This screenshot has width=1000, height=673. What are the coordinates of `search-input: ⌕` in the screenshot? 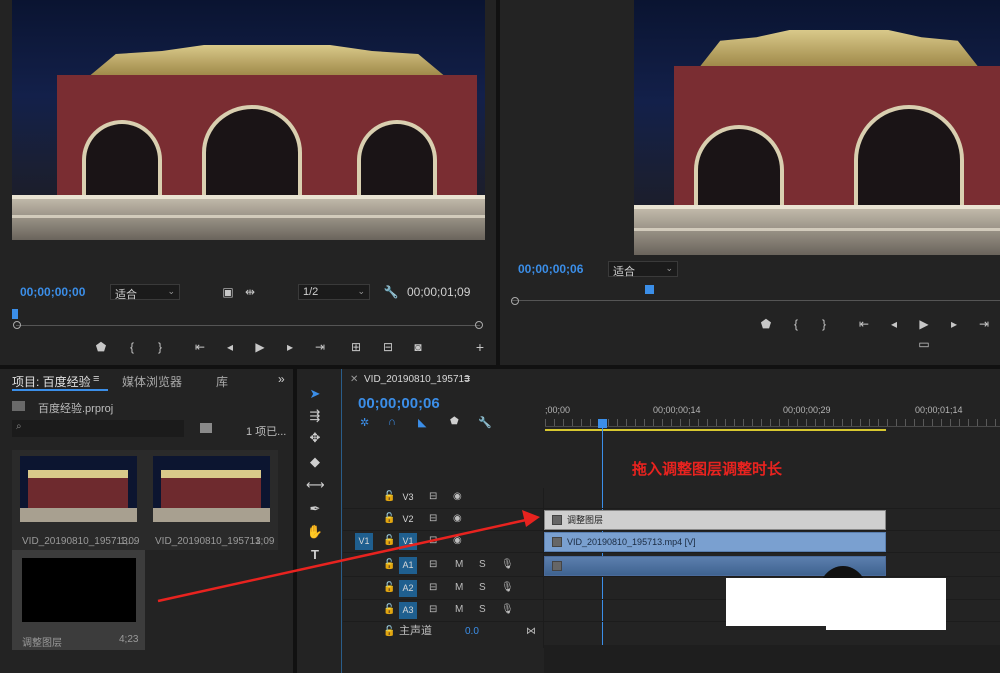 It's located at (98, 428).